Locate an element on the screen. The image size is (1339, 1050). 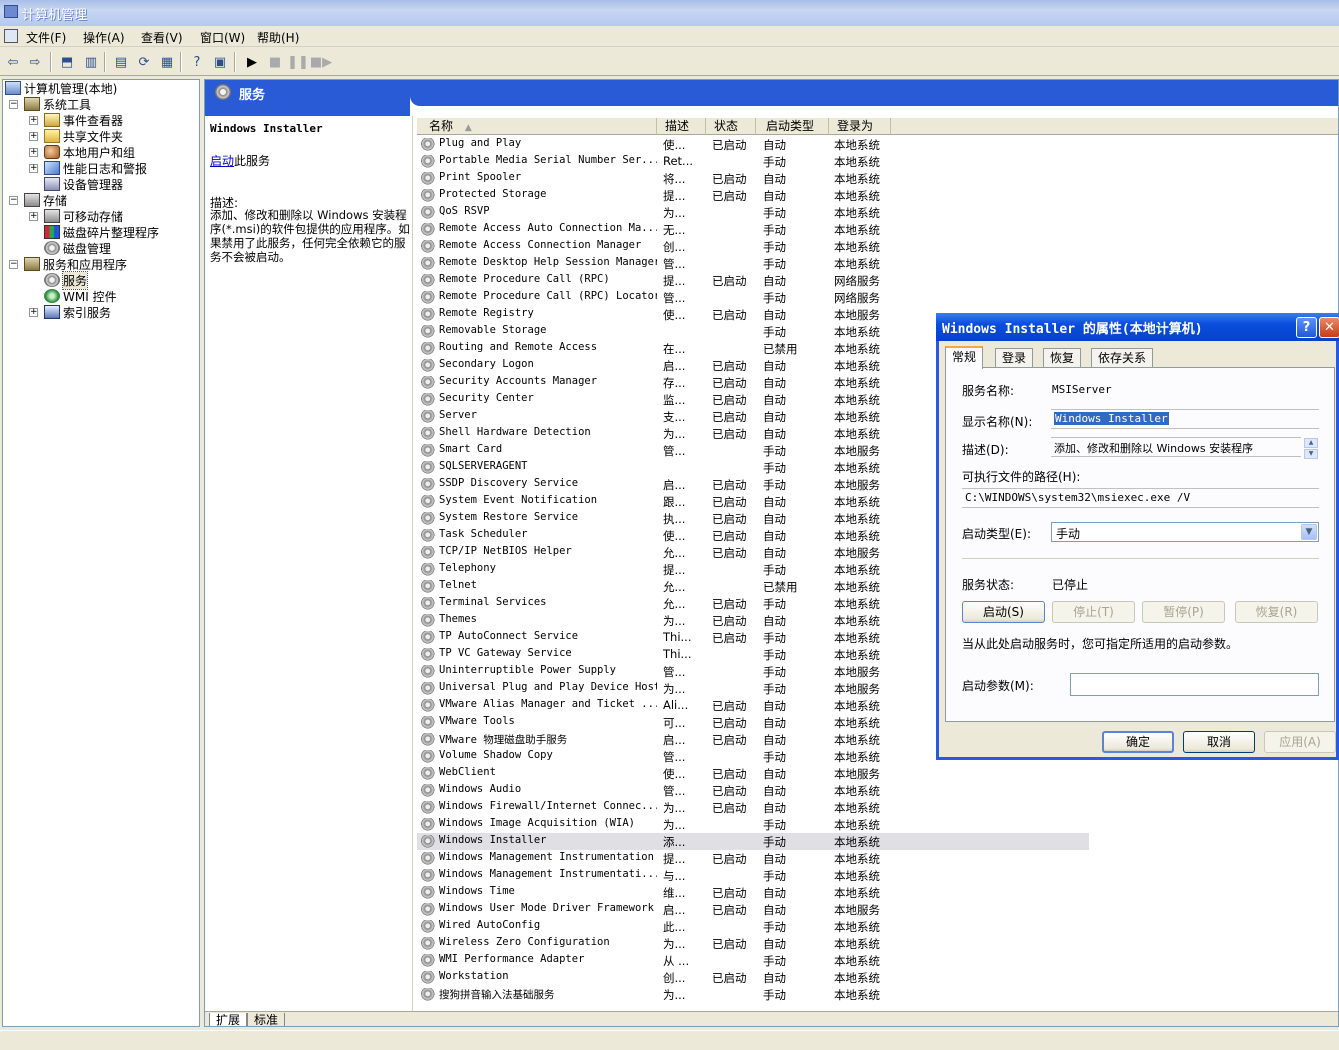
back-icon: ⇦ is located at coordinates (13, 62).